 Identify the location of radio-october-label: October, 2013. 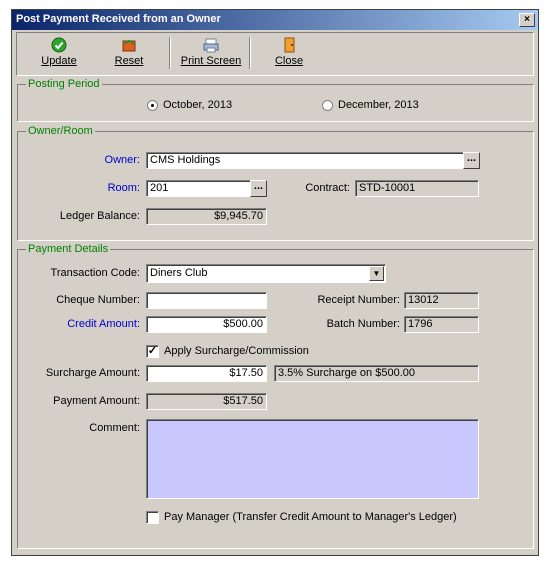
(197, 105).